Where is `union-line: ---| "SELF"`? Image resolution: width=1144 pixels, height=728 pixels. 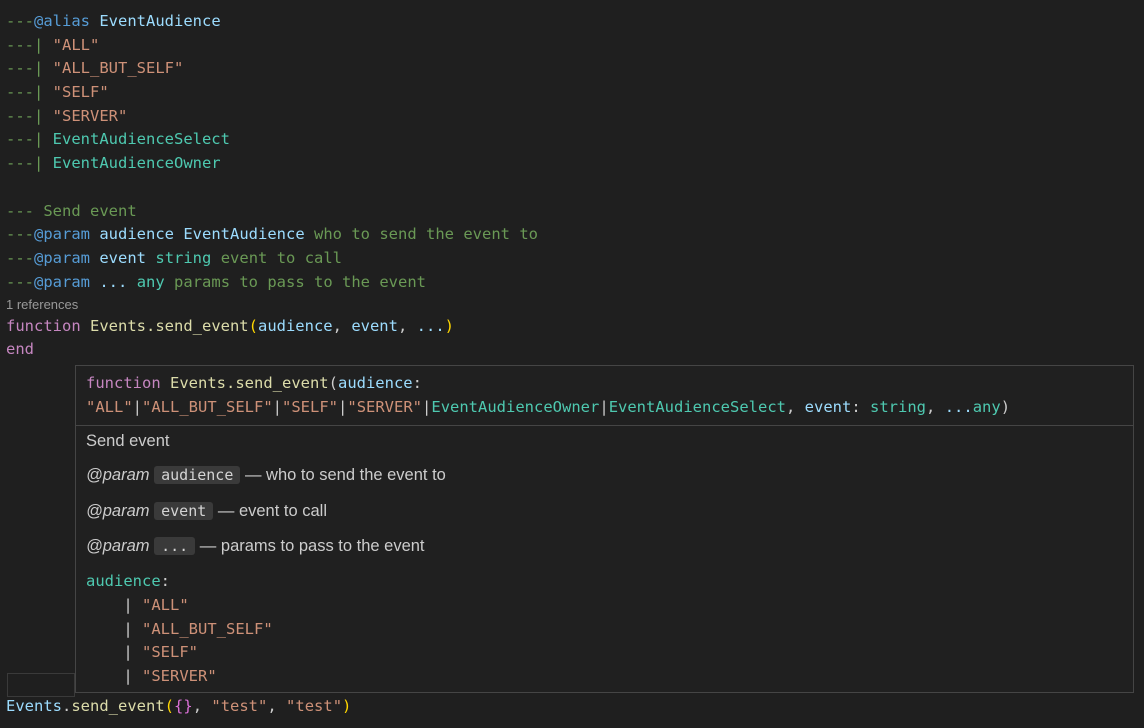
union-line: ---| "SELF" is located at coordinates (57, 92).